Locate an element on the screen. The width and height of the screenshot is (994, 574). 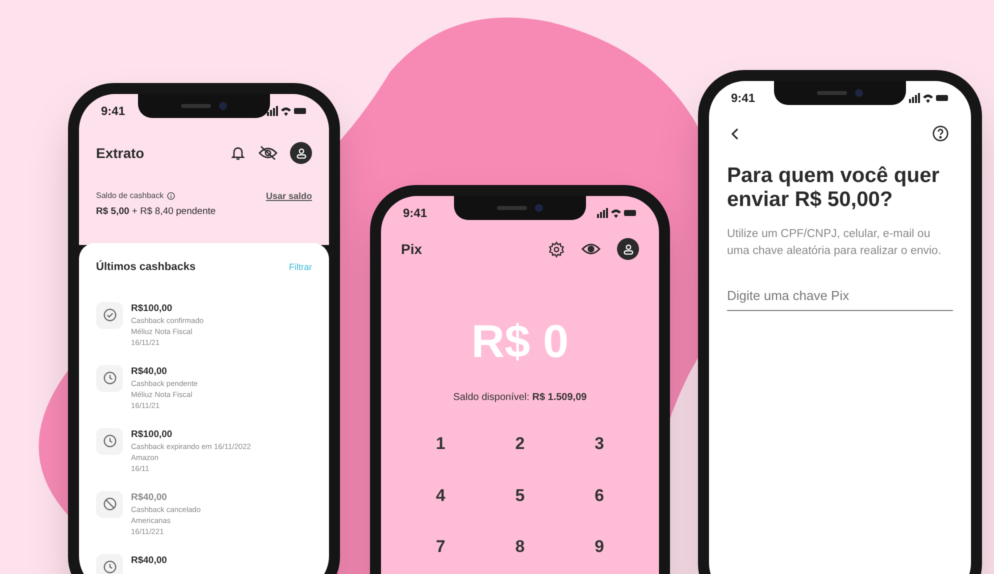
eye-icon is located at coordinates (591, 249).